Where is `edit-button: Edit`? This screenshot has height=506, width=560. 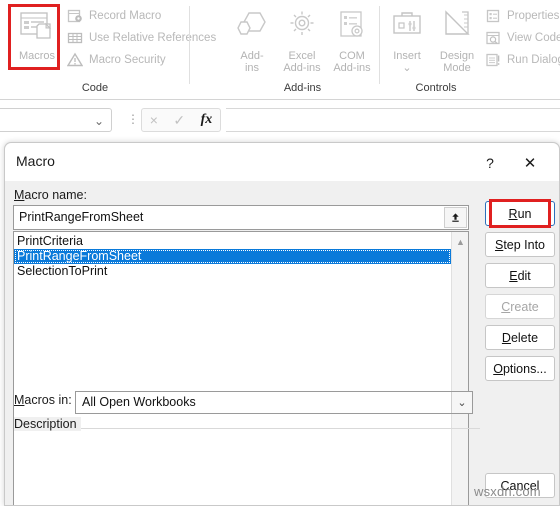 edit-button: Edit is located at coordinates (520, 275).